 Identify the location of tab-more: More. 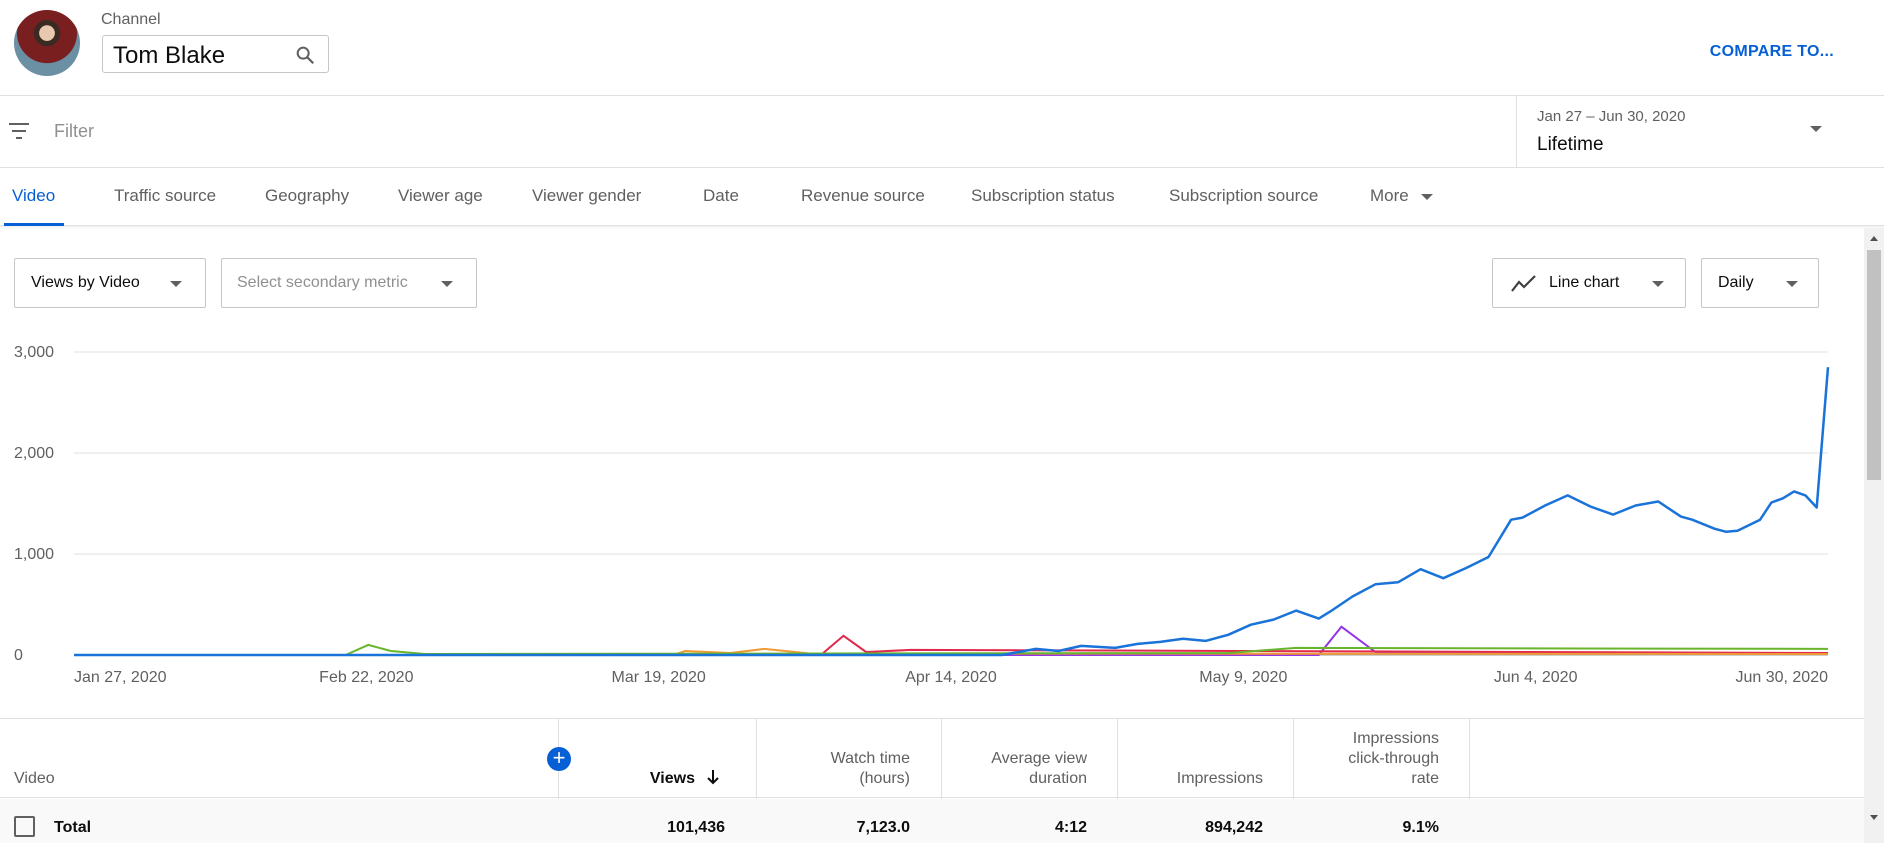
(1389, 196).